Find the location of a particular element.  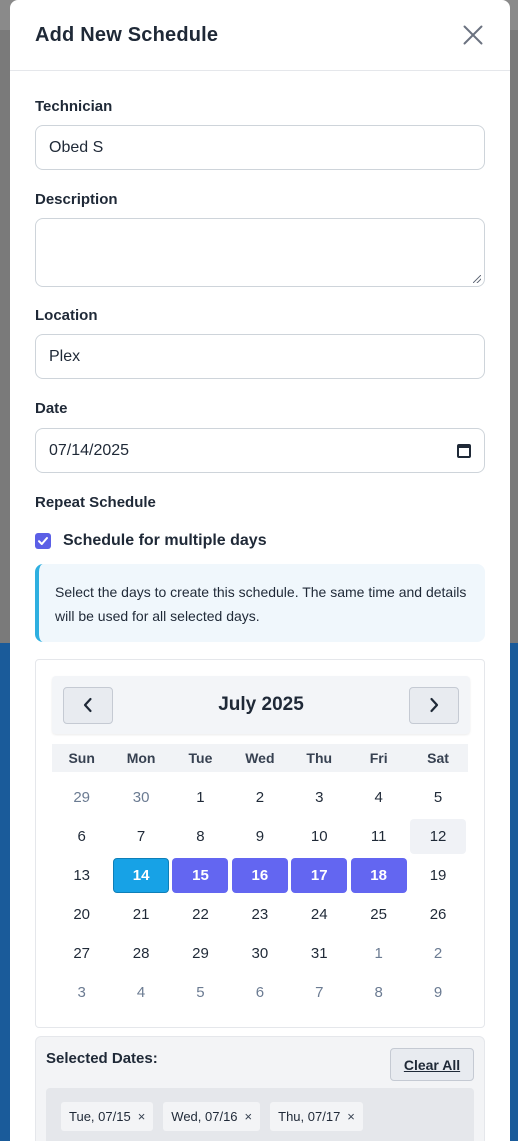

calendar-day: 23 is located at coordinates (259, 914).